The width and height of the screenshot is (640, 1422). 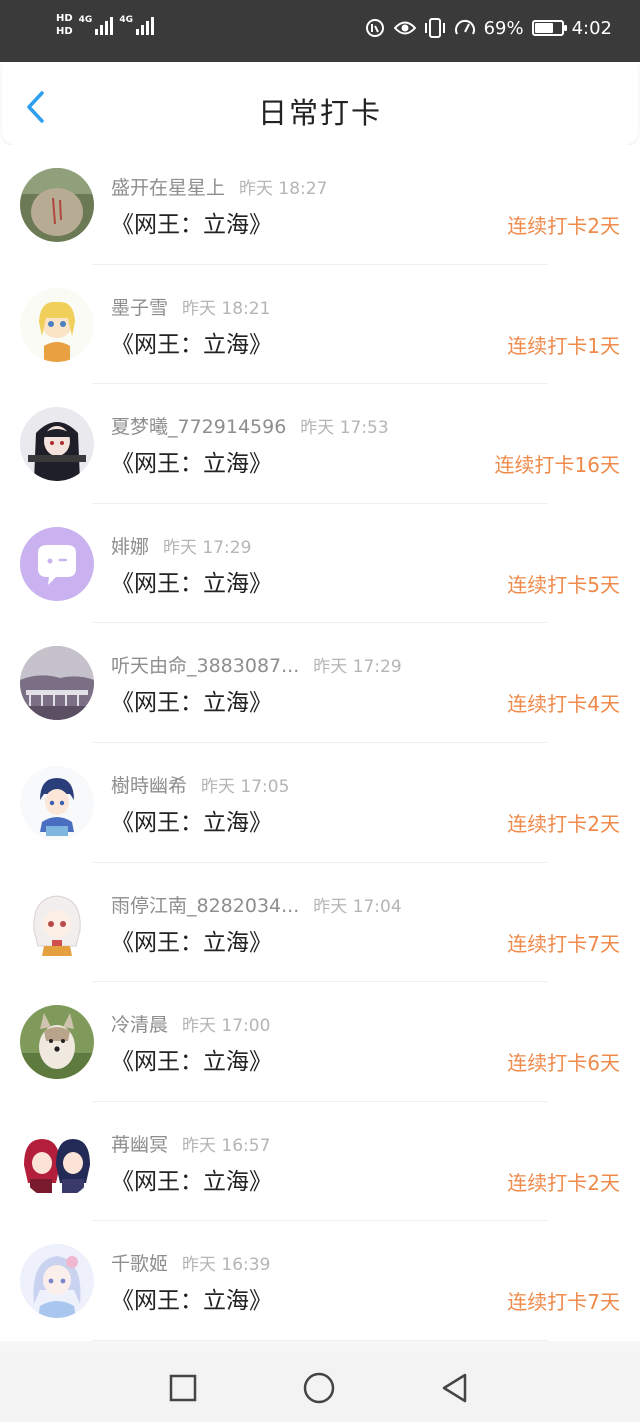 What do you see at coordinates (591, 28) in the screenshot?
I see `clock: 4:02` at bounding box center [591, 28].